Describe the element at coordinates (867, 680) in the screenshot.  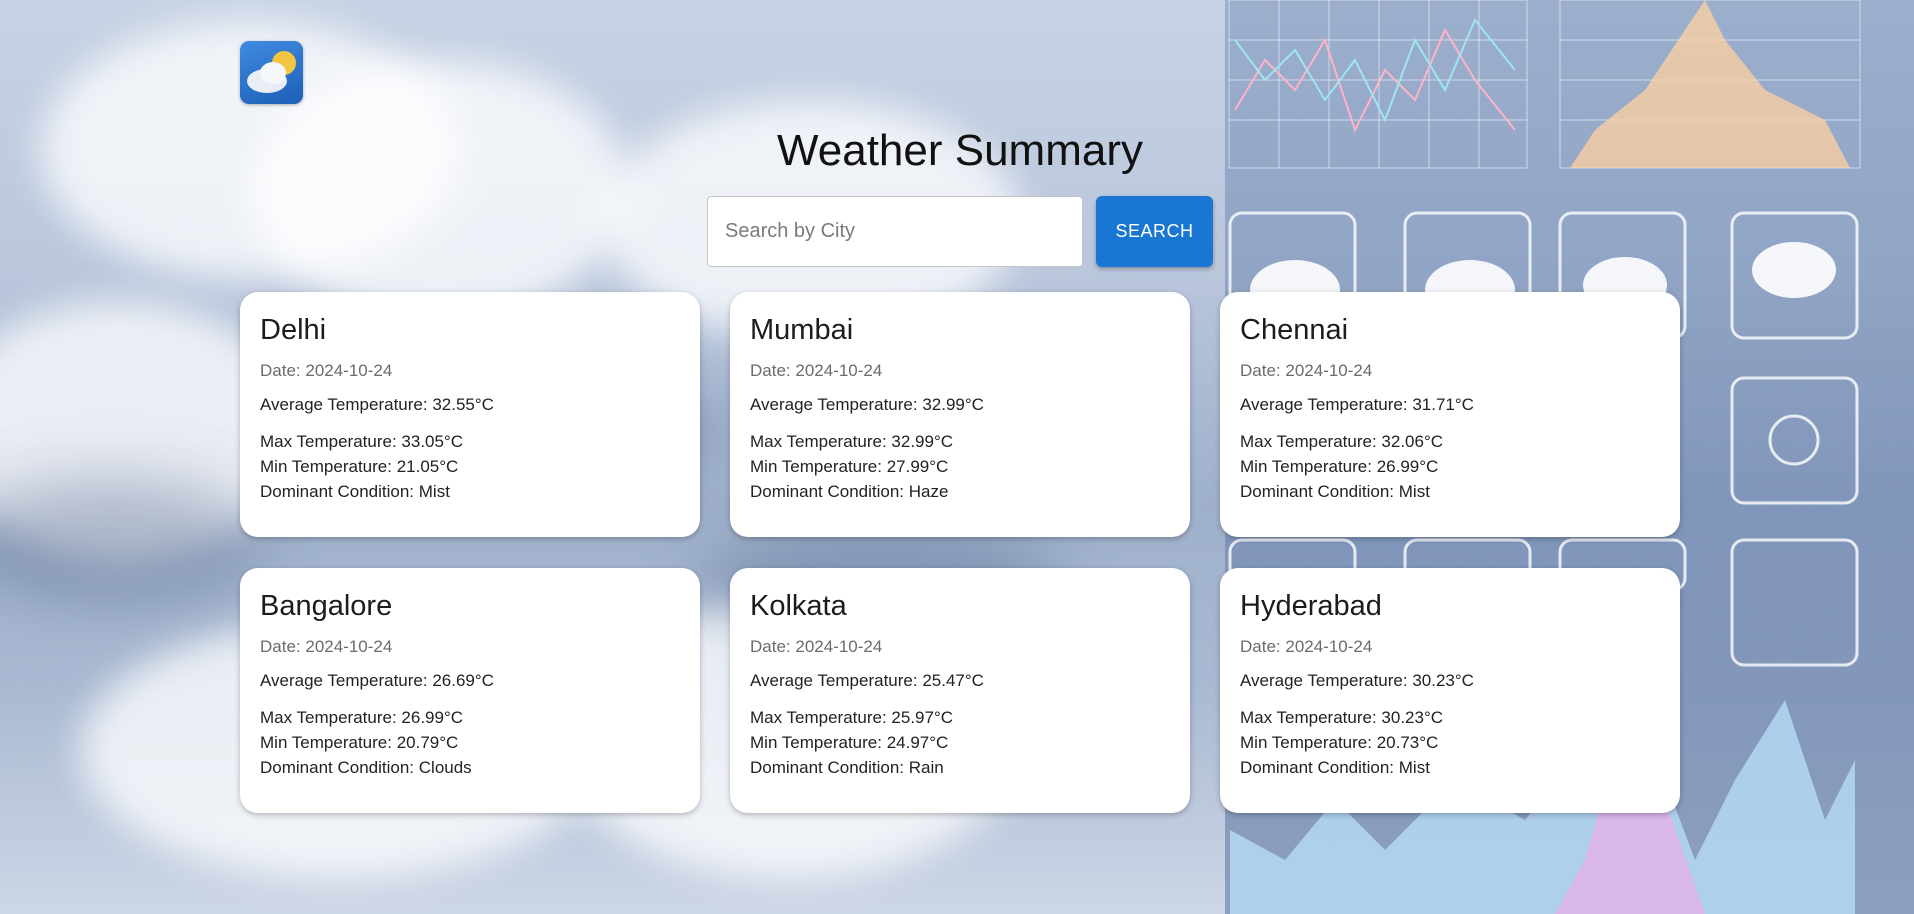
I see `average-temperature: Average Temperature: 25.47°C` at that location.